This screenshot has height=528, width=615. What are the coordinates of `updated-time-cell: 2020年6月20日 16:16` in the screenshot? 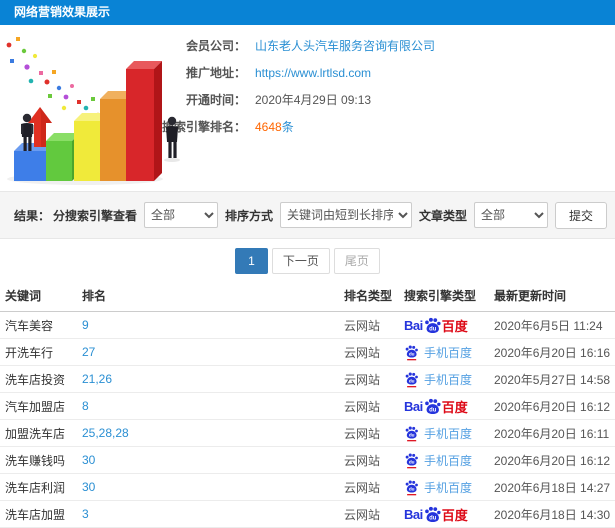 It's located at (552, 352).